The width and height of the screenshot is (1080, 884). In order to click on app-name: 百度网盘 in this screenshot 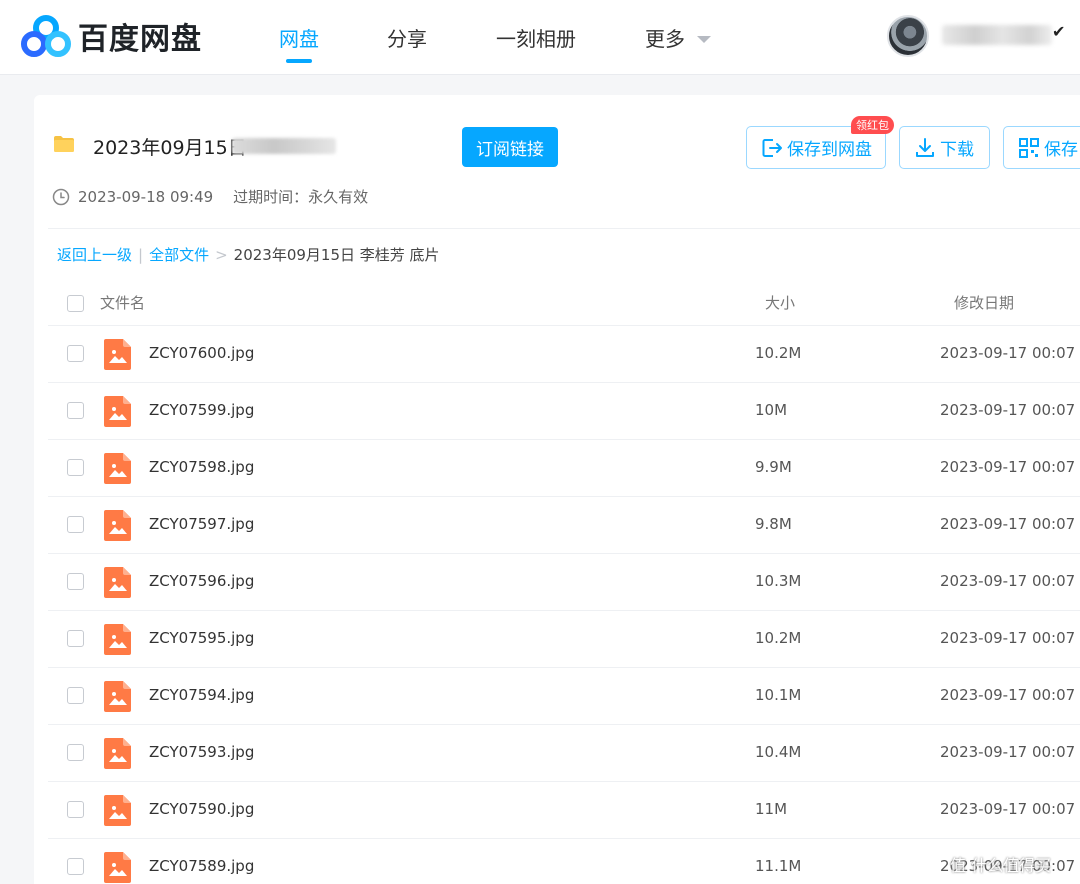, I will do `click(140, 39)`.